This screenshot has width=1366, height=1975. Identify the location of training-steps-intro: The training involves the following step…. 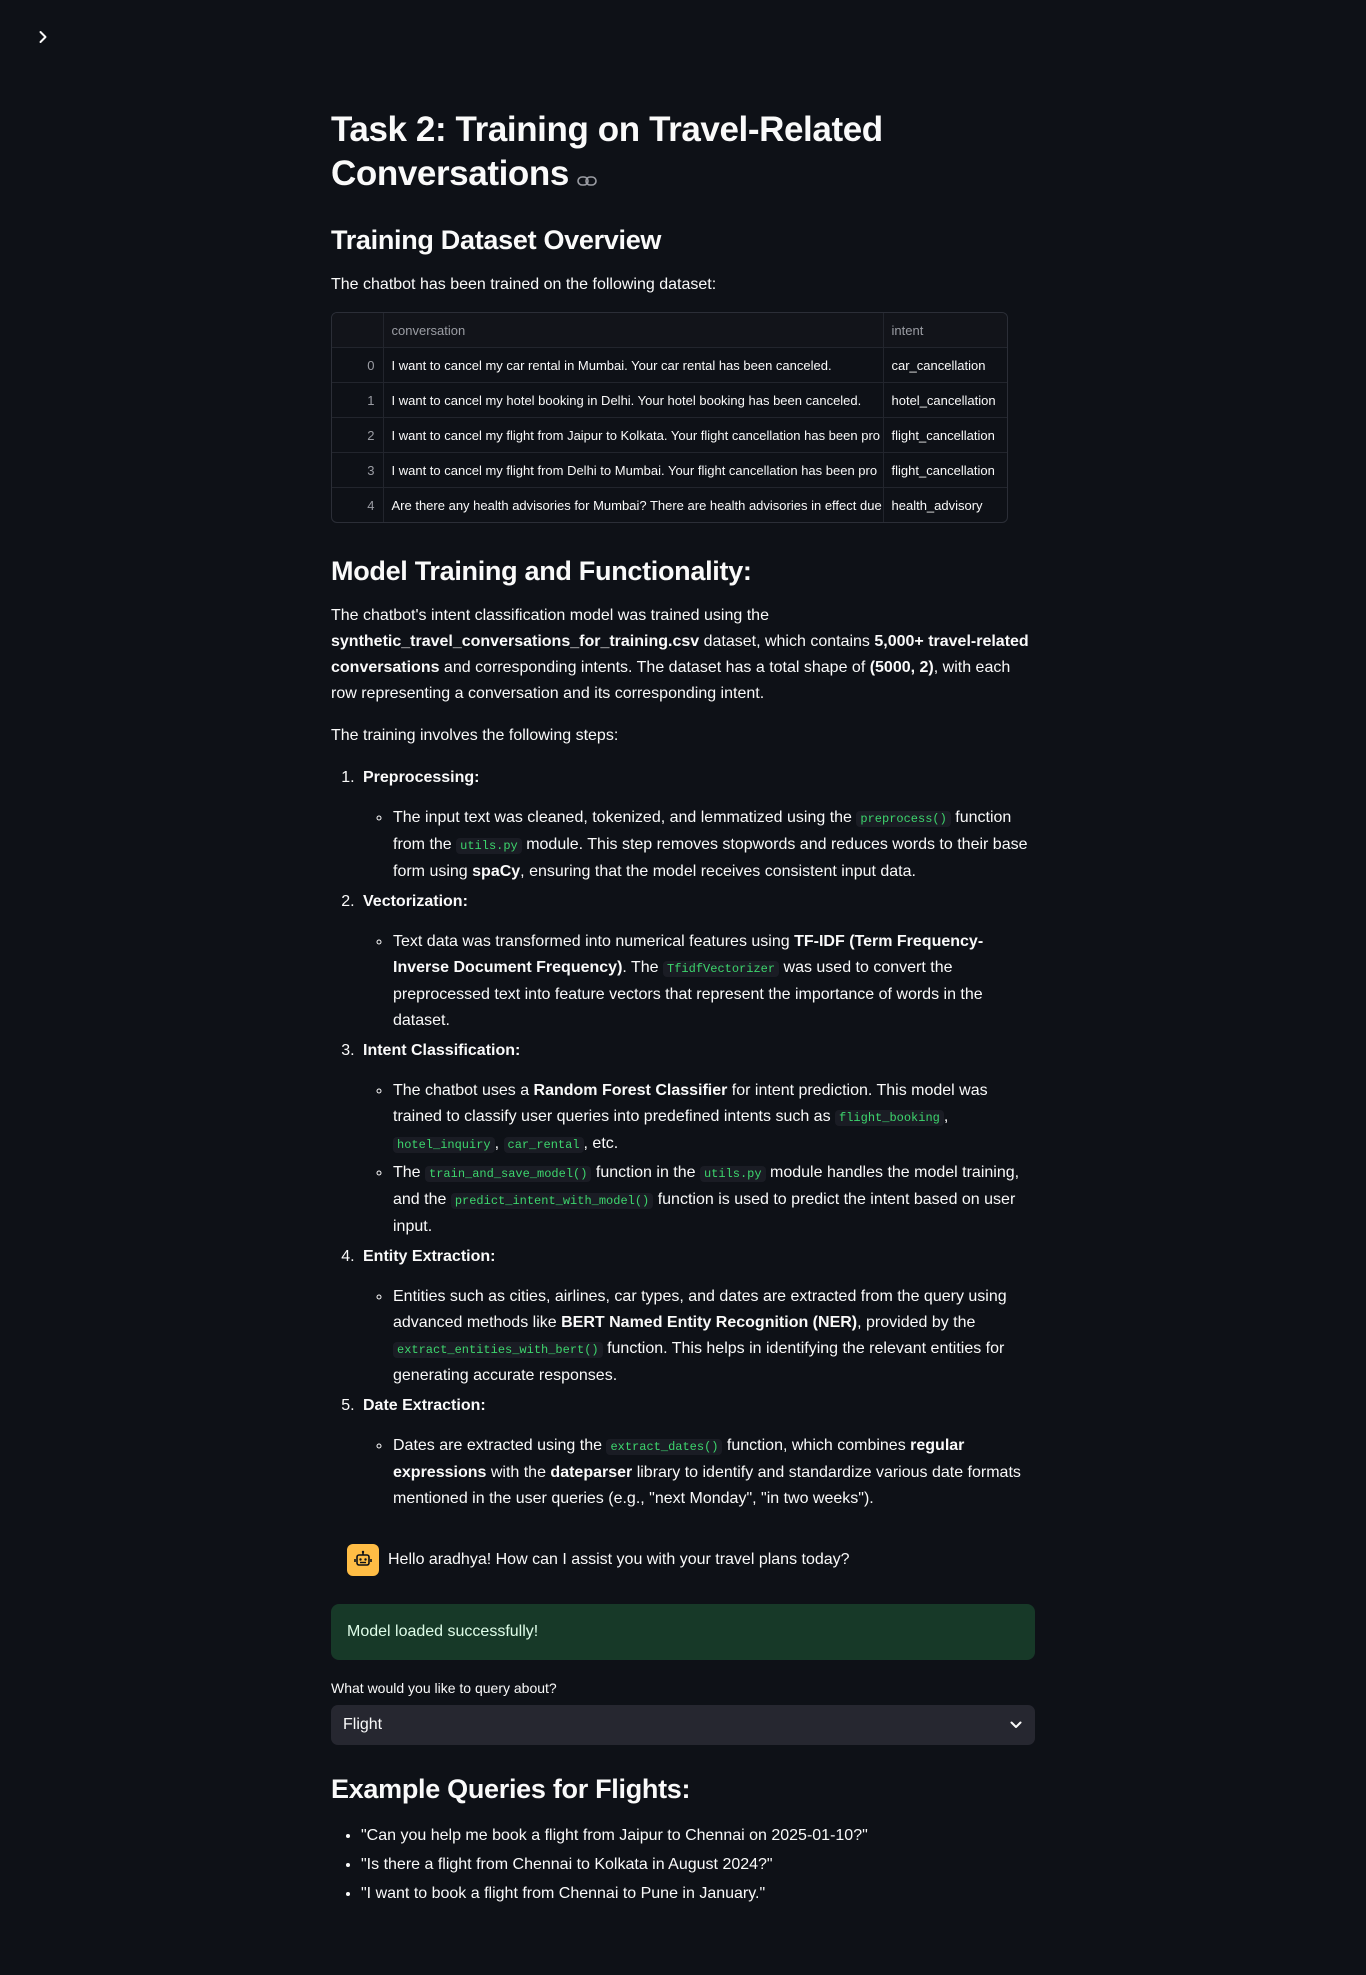
(475, 735).